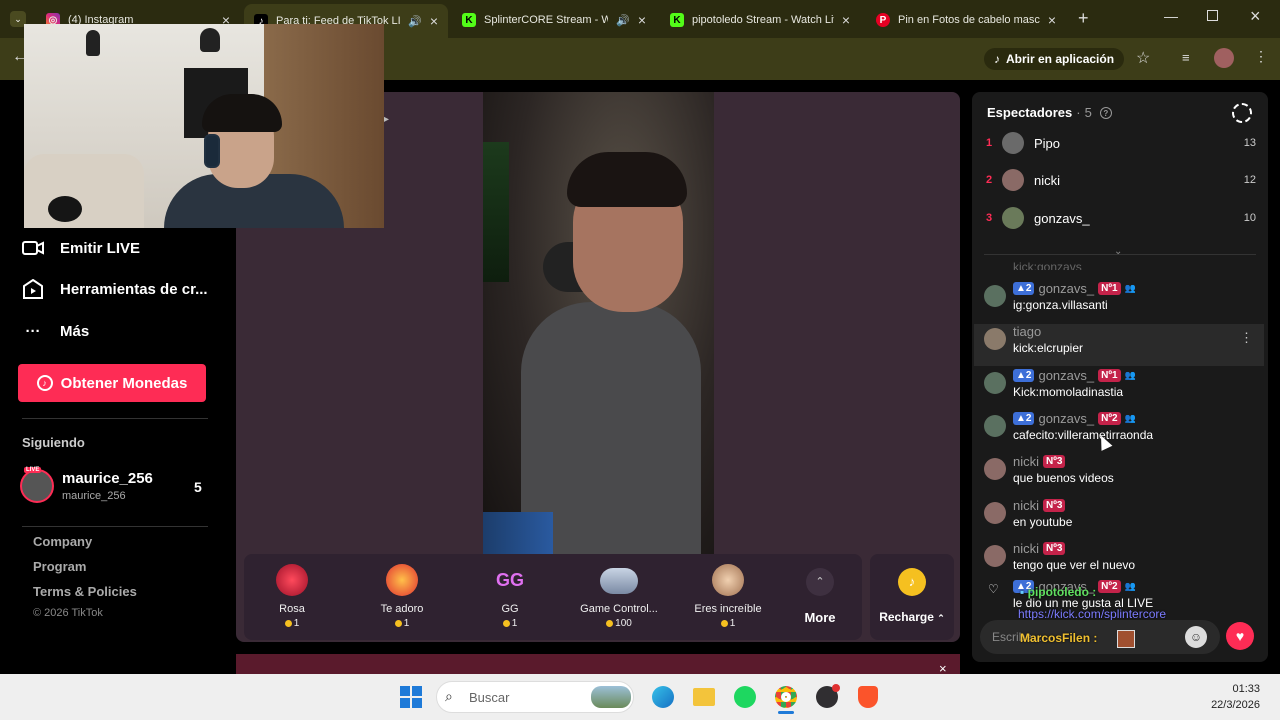 Image resolution: width=1280 pixels, height=720 pixels. I want to click on heart-outline-icon: ♡, so click(993, 589).